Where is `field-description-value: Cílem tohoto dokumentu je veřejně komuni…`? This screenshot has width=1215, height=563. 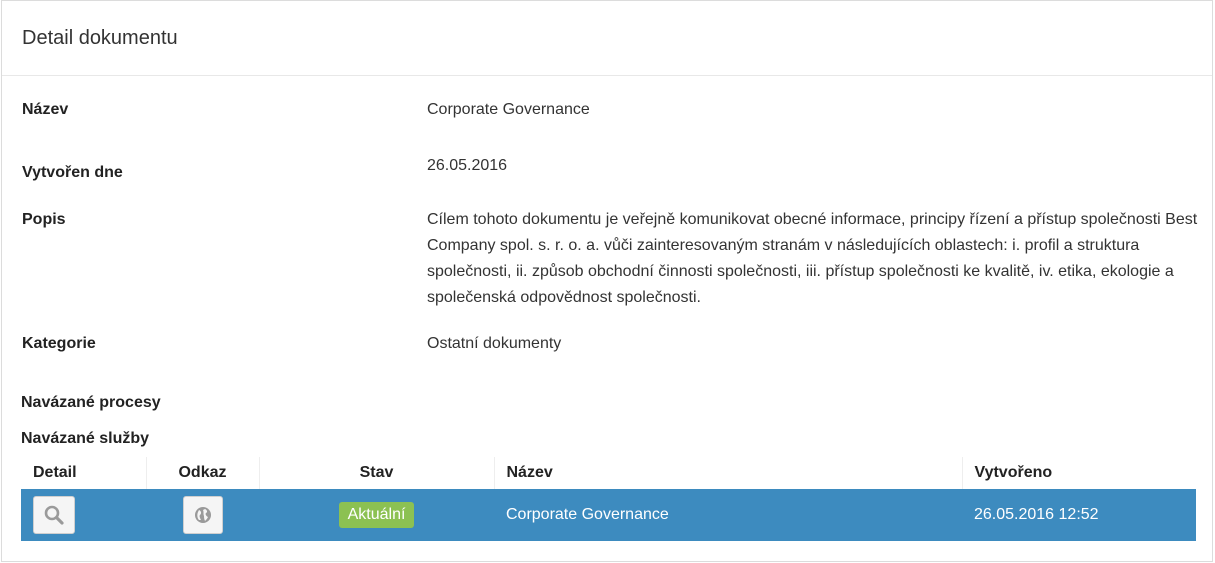
field-description-value: Cílem tohoto dokumentu je veřejně komuni… is located at coordinates (812, 258).